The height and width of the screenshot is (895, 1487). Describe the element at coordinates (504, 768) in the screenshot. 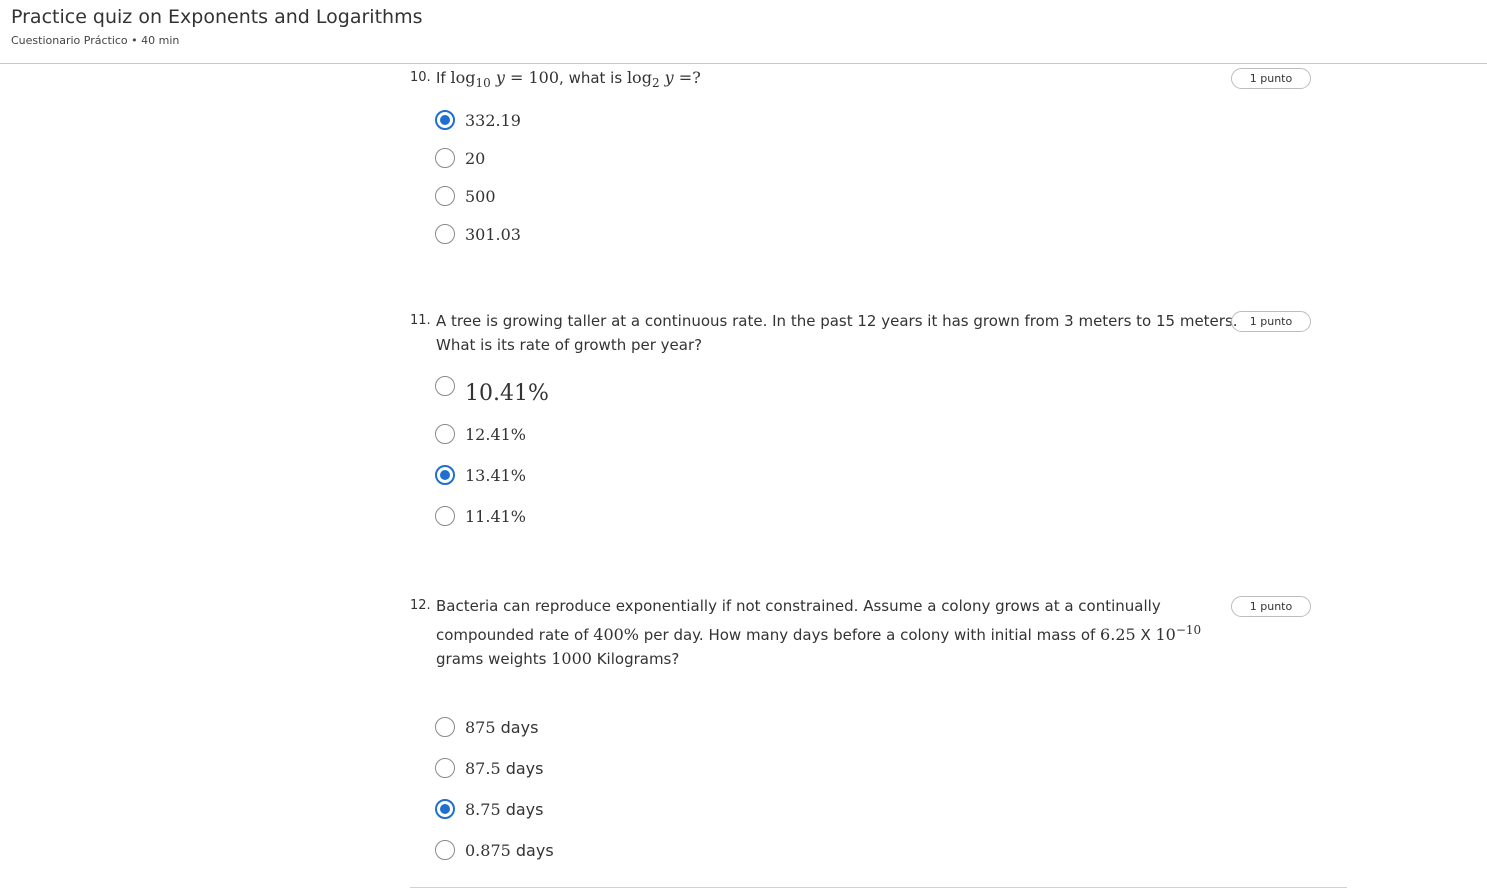

I see `option-label: 87.5 days` at that location.